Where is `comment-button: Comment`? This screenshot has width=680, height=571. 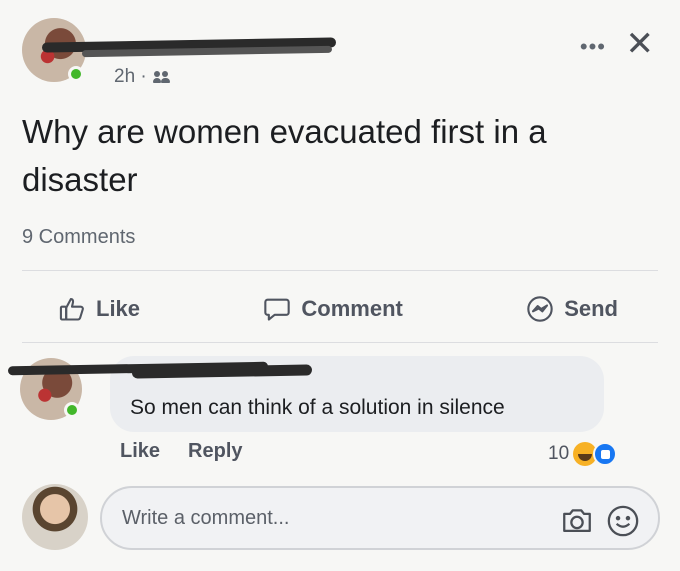
comment-button: Comment is located at coordinates (333, 309).